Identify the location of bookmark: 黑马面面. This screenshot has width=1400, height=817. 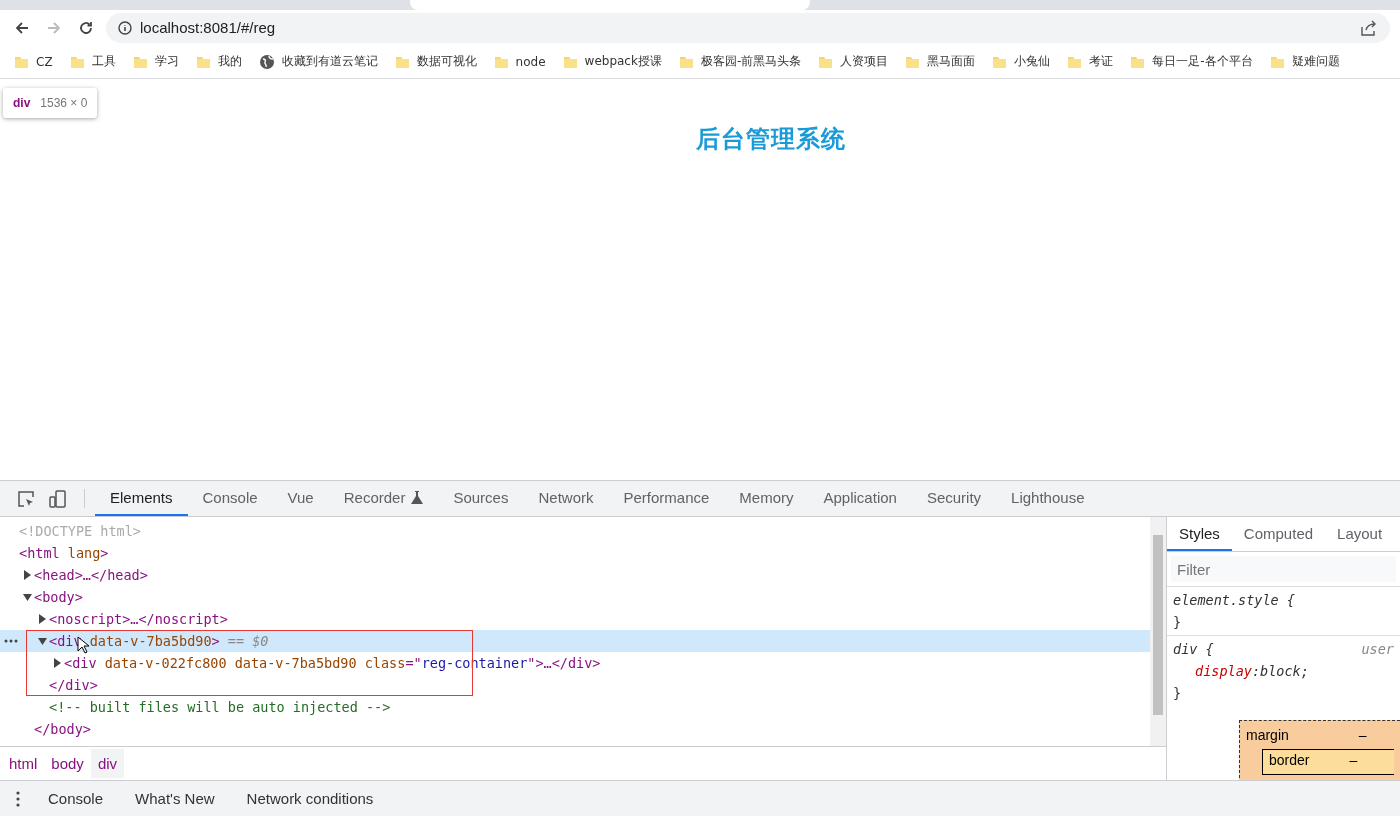
(940, 61).